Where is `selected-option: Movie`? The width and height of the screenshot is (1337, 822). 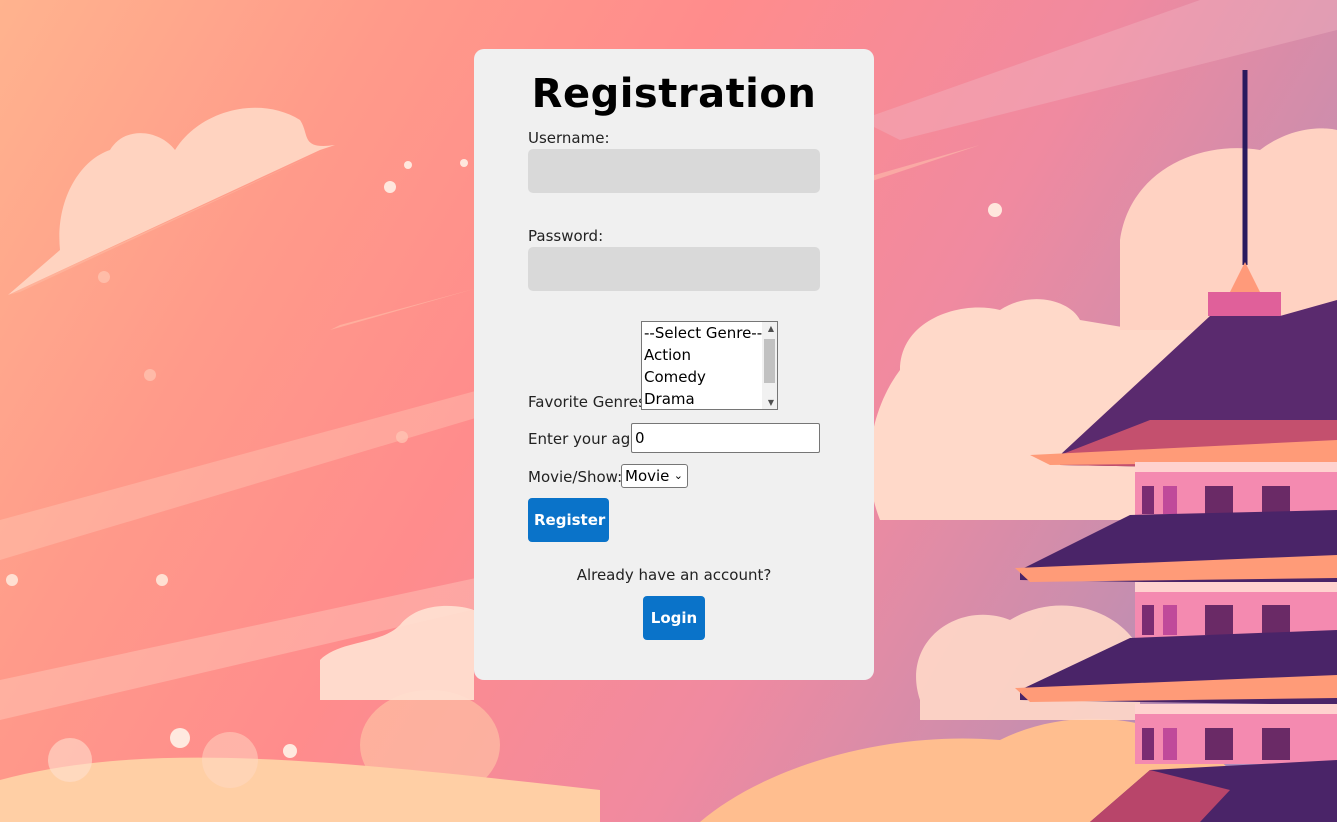 selected-option: Movie is located at coordinates (647, 476).